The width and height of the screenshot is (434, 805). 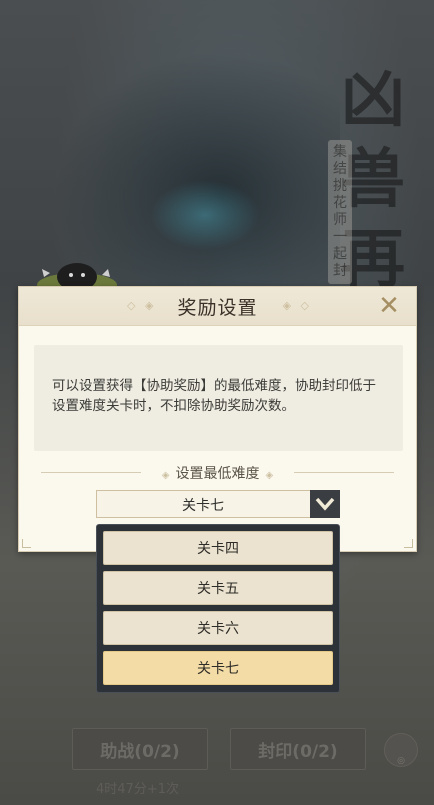 I want to click on divider, so click(x=344, y=472).